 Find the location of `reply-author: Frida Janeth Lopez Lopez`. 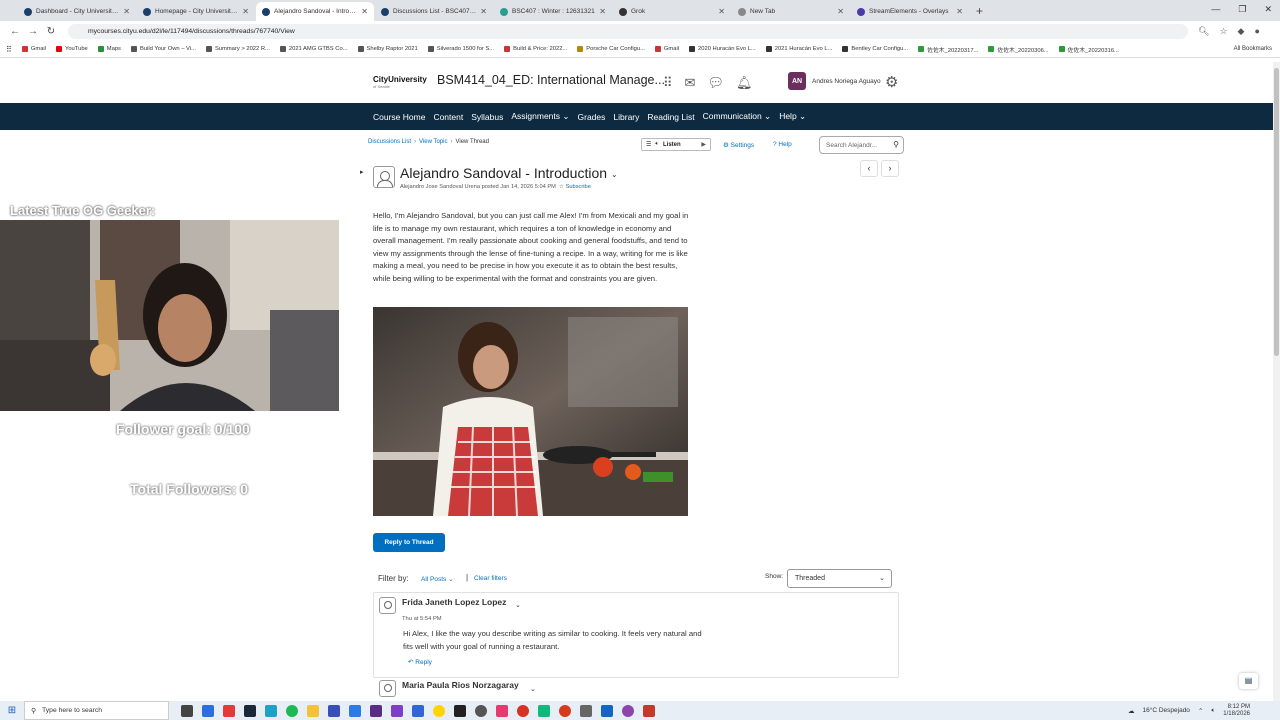

reply-author: Frida Janeth Lopez Lopez is located at coordinates (454, 602).